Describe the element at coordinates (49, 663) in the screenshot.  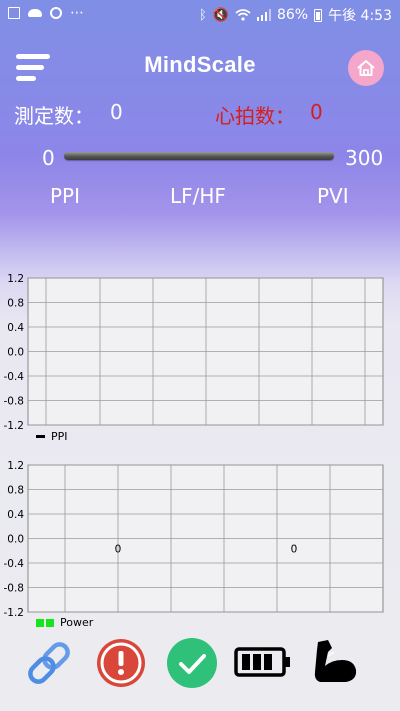
I see `link-icon` at that location.